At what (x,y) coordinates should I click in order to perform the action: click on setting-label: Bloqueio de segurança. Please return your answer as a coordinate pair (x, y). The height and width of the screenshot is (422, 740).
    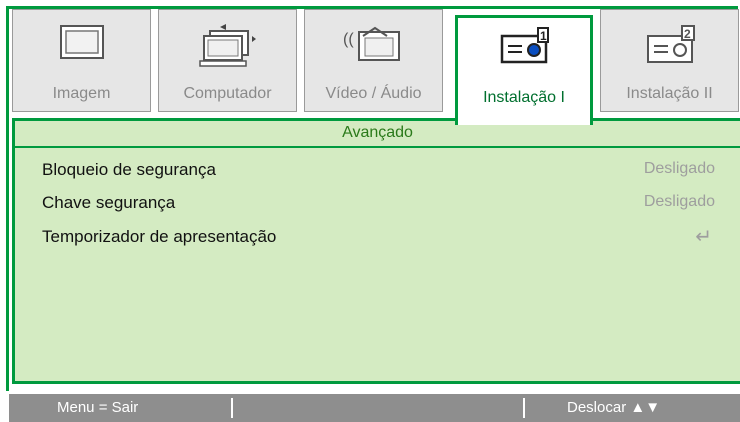
    Looking at the image, I should click on (129, 169).